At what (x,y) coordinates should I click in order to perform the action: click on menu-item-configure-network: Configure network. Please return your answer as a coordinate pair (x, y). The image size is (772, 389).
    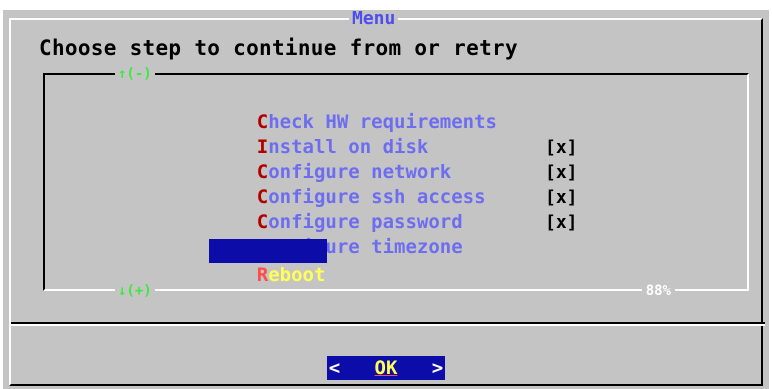
    Looking at the image, I should click on (331, 159).